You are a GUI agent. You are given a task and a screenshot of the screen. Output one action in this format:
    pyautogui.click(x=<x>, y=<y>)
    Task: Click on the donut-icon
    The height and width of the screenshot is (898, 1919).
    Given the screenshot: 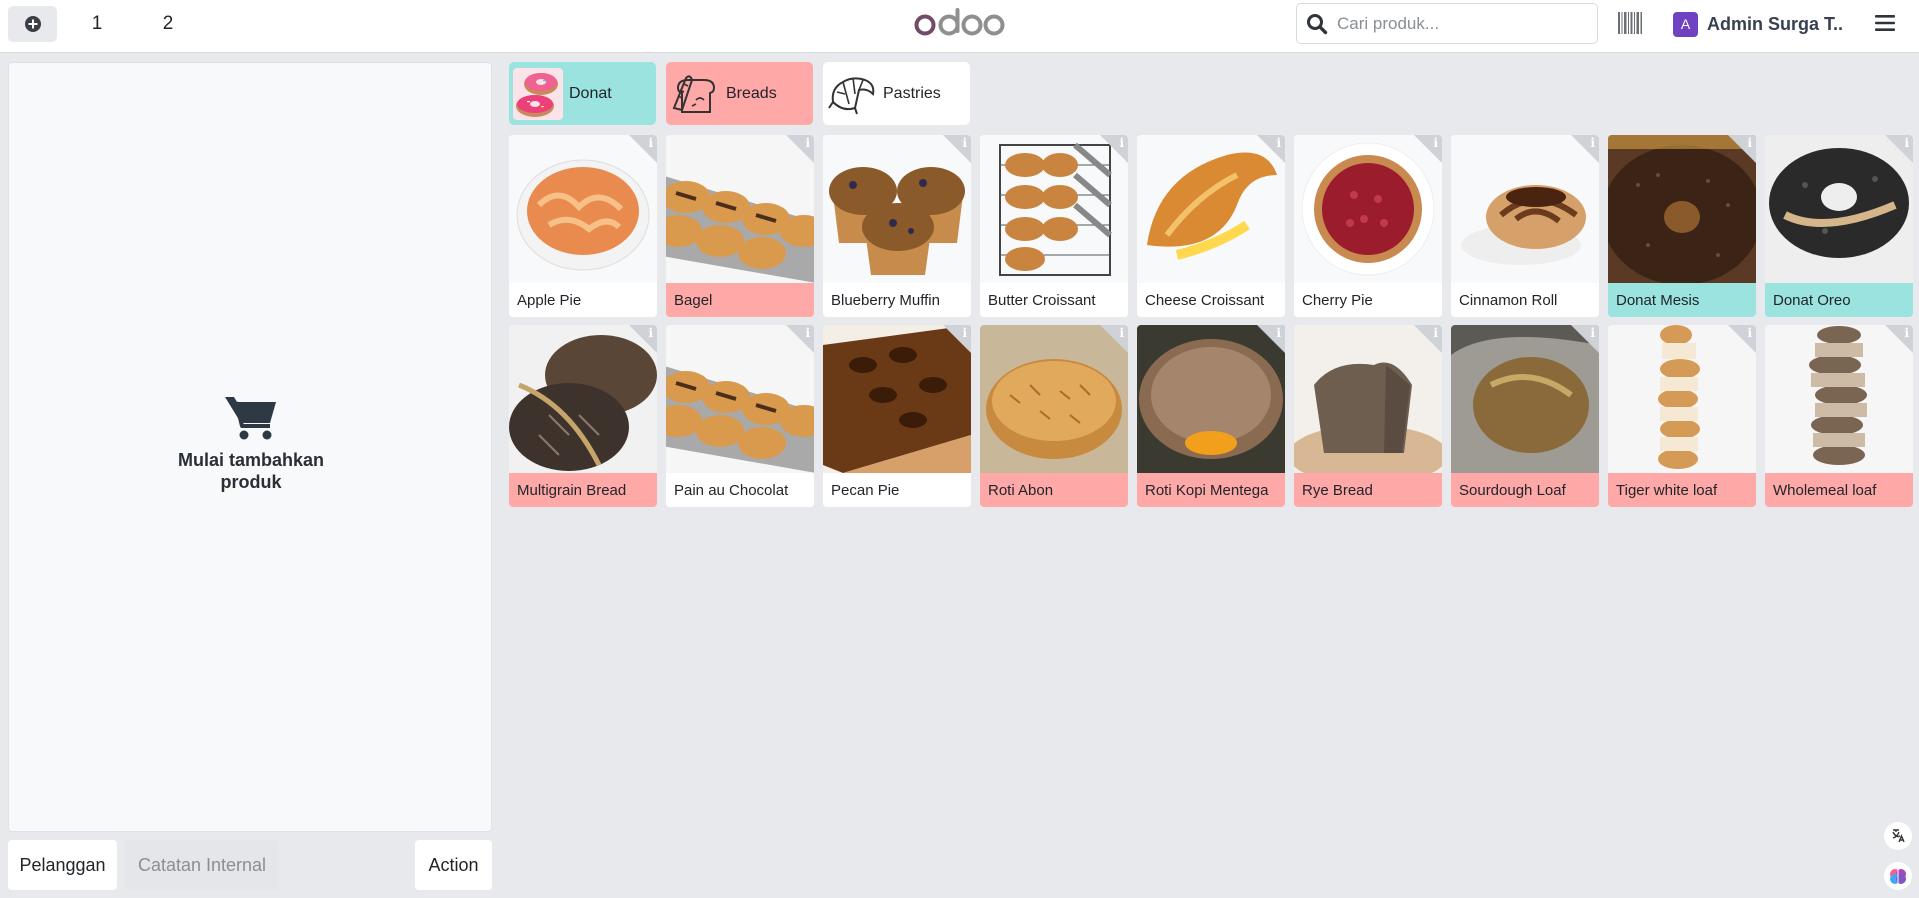 What is the action you would take?
    pyautogui.click(x=538, y=93)
    